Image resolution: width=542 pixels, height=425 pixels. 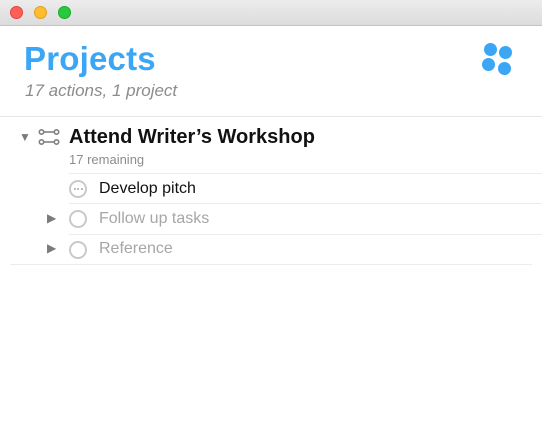 I want to click on four-dots-perspective-icon, so click(x=498, y=59).